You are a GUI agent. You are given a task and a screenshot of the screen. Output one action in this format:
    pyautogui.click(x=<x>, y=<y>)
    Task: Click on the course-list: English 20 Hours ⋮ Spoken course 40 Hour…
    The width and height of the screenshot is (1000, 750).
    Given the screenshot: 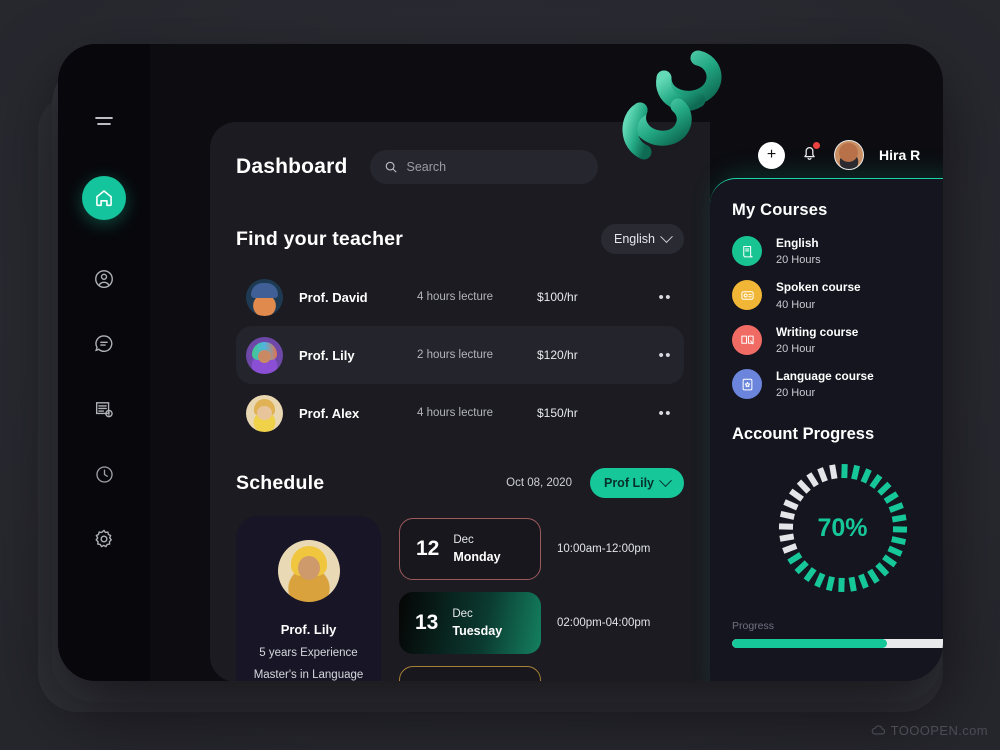 What is the action you would take?
    pyautogui.click(x=837, y=317)
    